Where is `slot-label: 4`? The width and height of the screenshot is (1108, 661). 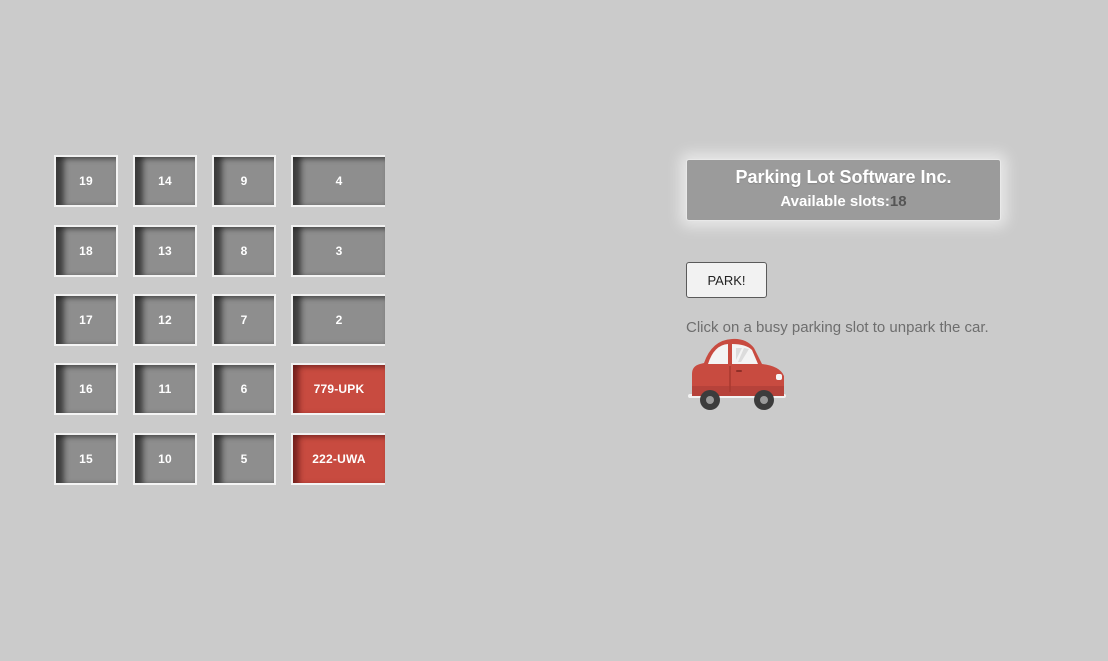 slot-label: 4 is located at coordinates (339, 181).